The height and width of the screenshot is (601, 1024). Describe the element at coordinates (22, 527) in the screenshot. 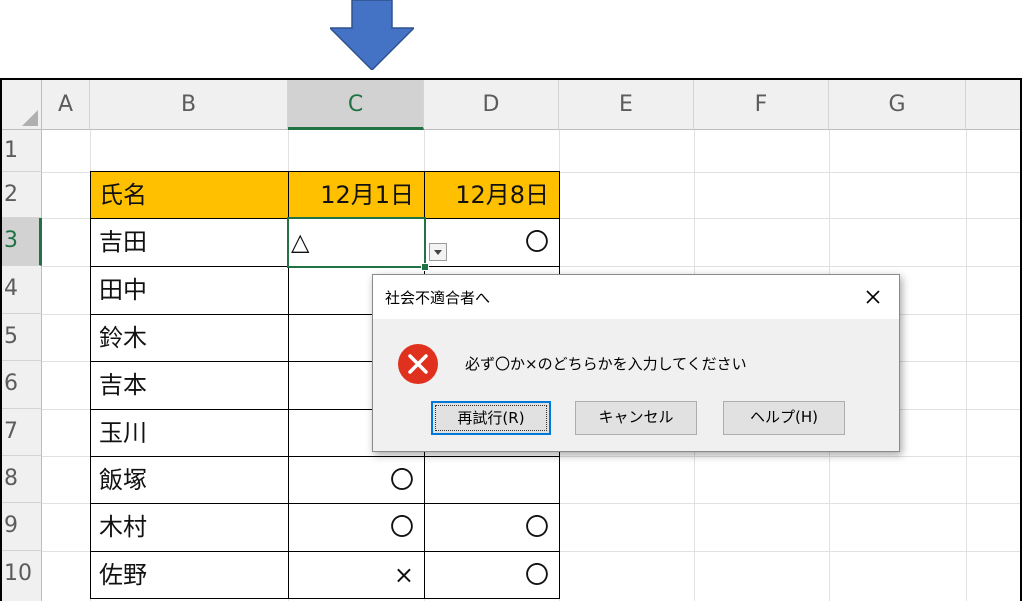

I see `row-header-9: 9` at that location.